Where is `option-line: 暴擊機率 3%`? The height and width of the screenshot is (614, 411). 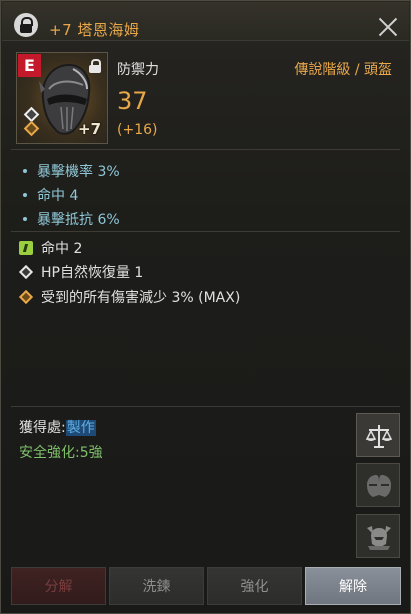
option-line: 暴擊機率 3% is located at coordinates (71, 171).